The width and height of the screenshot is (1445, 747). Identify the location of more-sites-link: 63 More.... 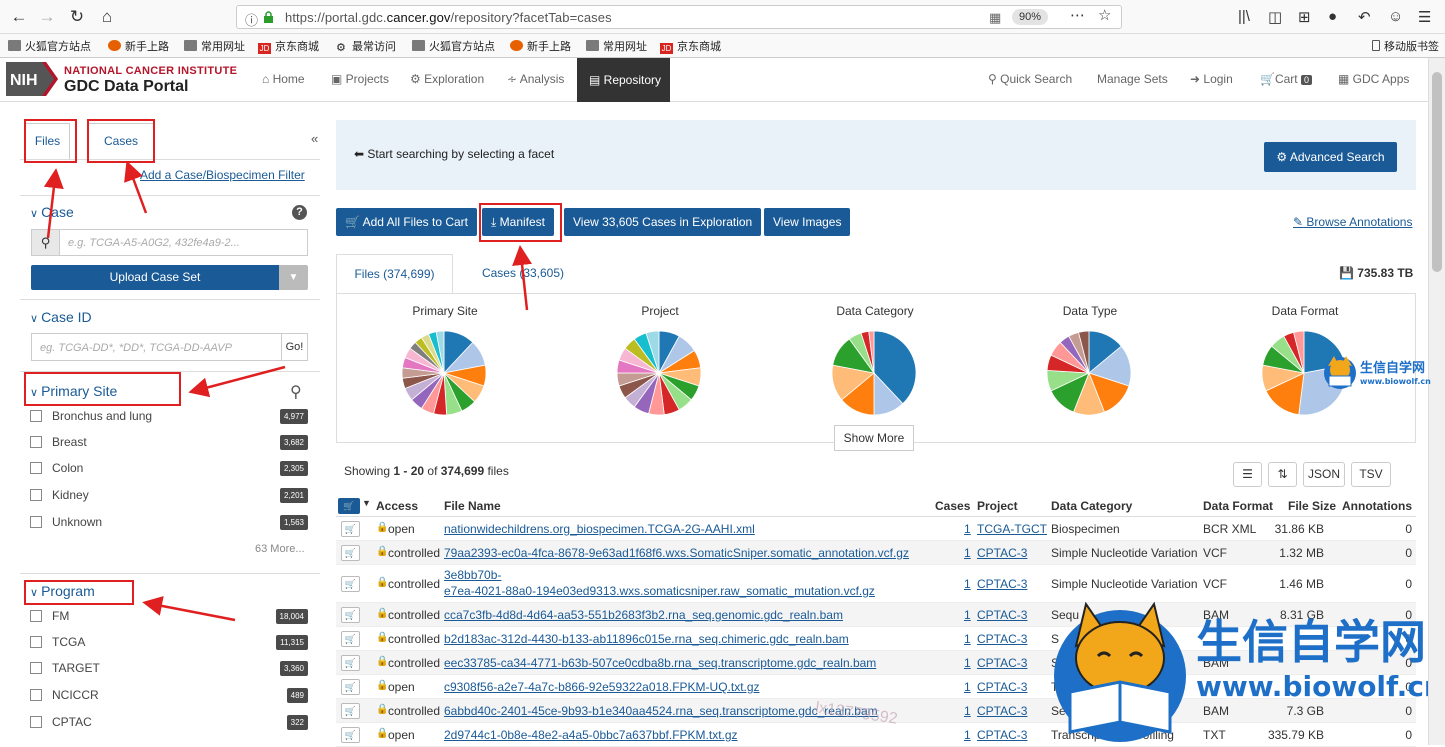
(280, 549).